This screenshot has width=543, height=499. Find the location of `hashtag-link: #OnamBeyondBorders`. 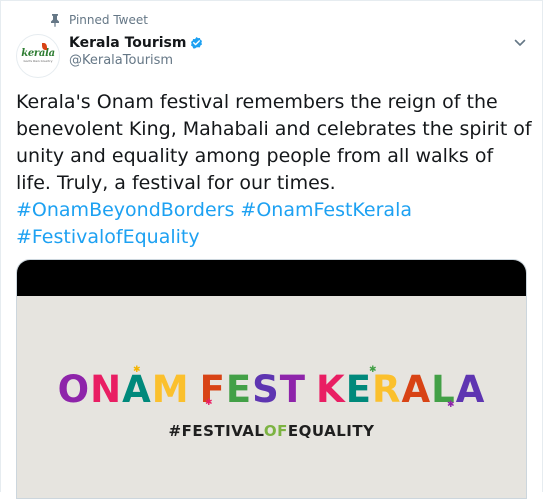

hashtag-link: #OnamBeyondBorders is located at coordinates (125, 210).